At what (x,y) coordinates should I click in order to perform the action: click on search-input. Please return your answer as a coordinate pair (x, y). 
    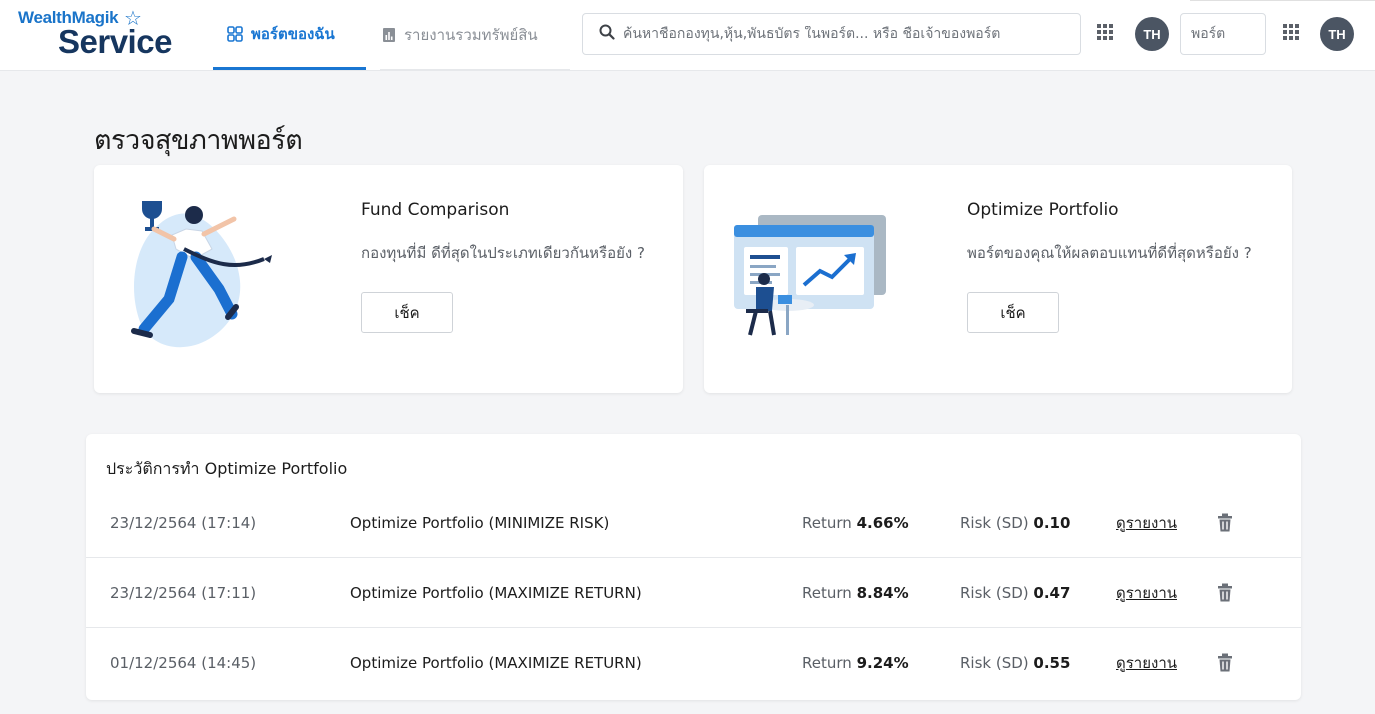
    Looking at the image, I should click on (843, 34).